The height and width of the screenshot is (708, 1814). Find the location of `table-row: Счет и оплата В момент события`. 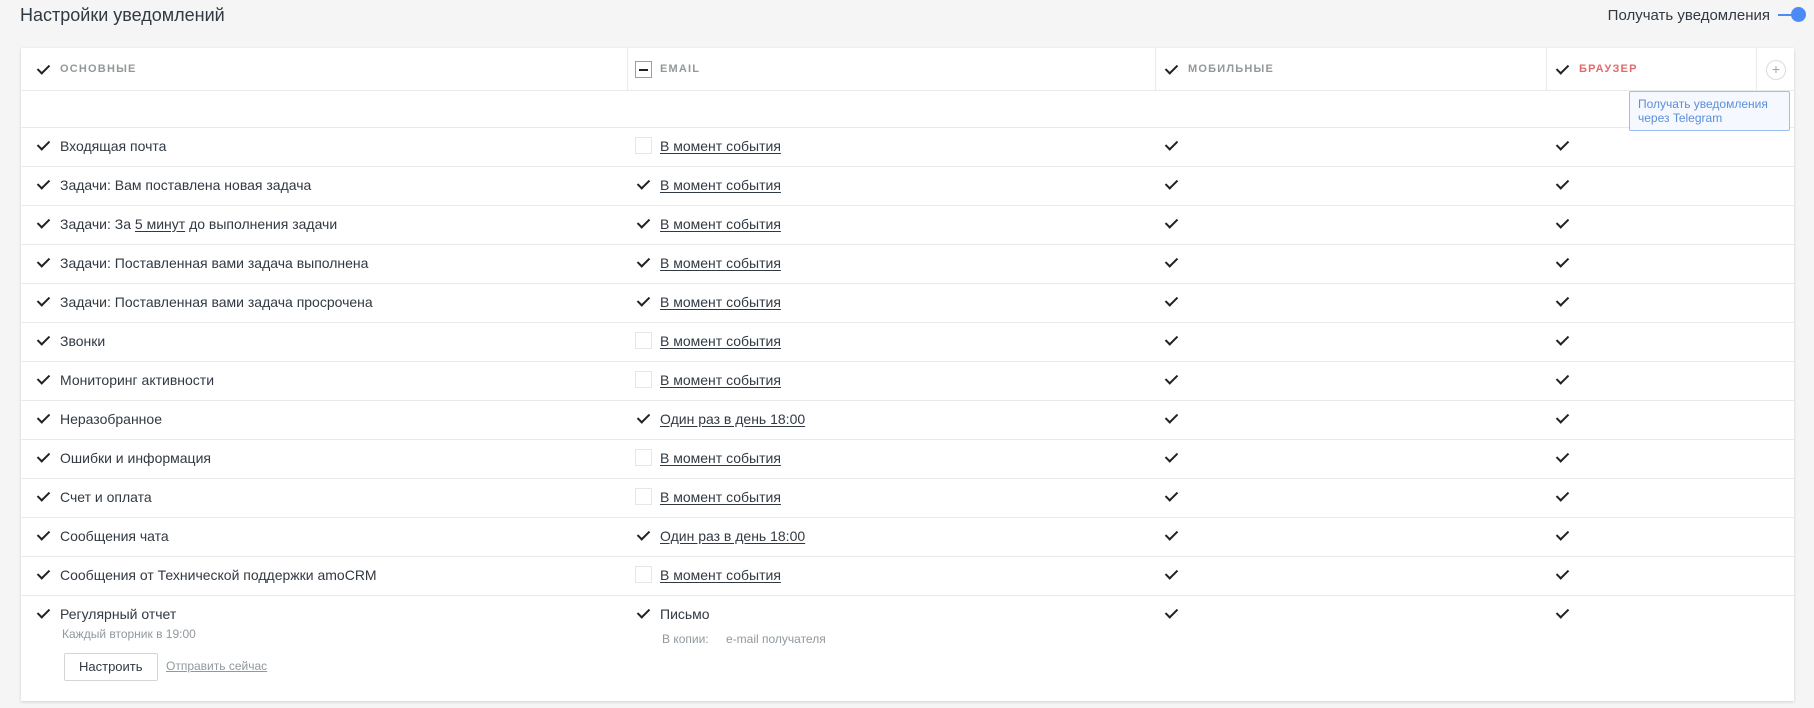

table-row: Счет и оплата В момент события is located at coordinates (907, 498).